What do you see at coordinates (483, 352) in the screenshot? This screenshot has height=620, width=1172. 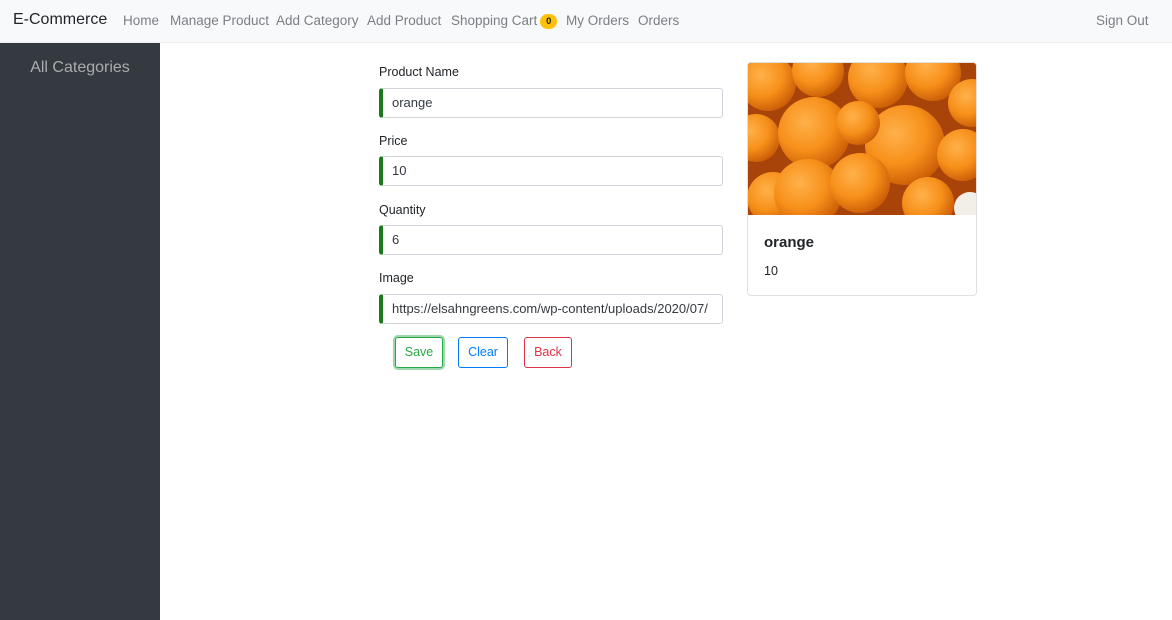 I see `clear-button: Clear` at bounding box center [483, 352].